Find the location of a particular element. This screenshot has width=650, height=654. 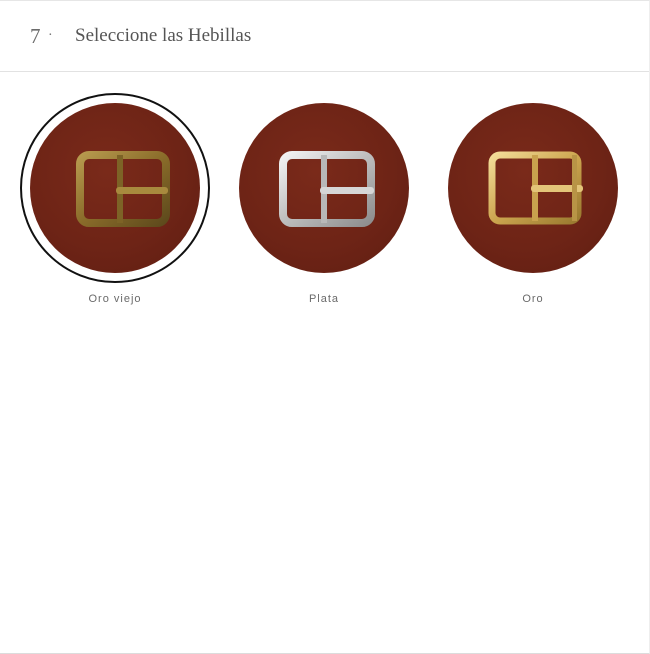

step-number: 7 is located at coordinates (36, 36).